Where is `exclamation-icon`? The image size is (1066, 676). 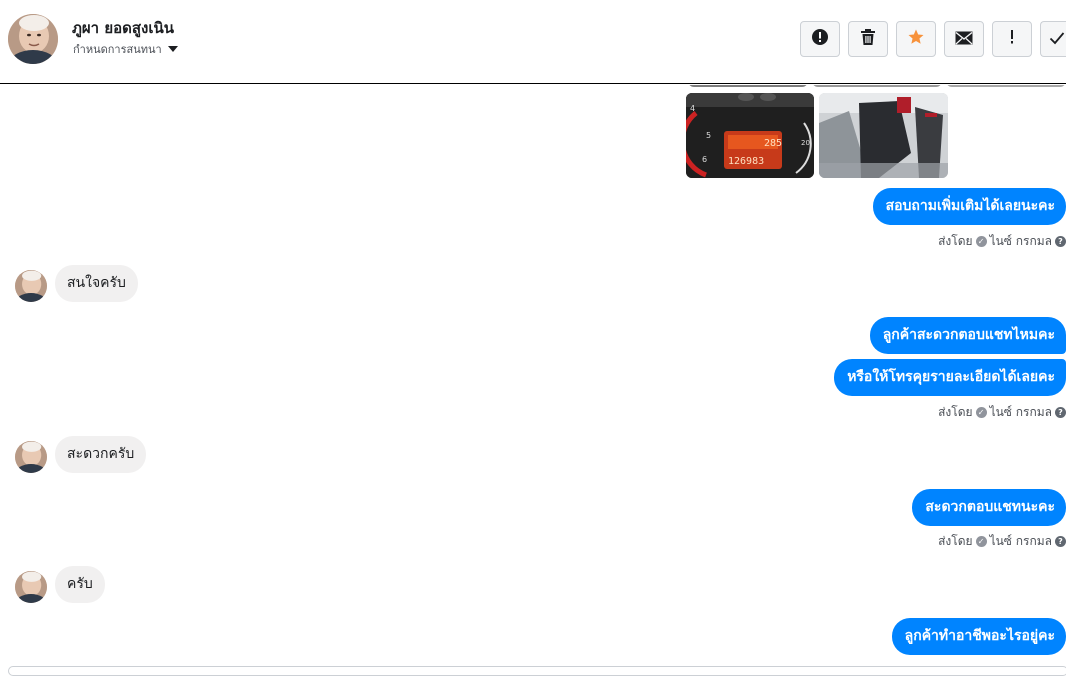 exclamation-icon is located at coordinates (1012, 39).